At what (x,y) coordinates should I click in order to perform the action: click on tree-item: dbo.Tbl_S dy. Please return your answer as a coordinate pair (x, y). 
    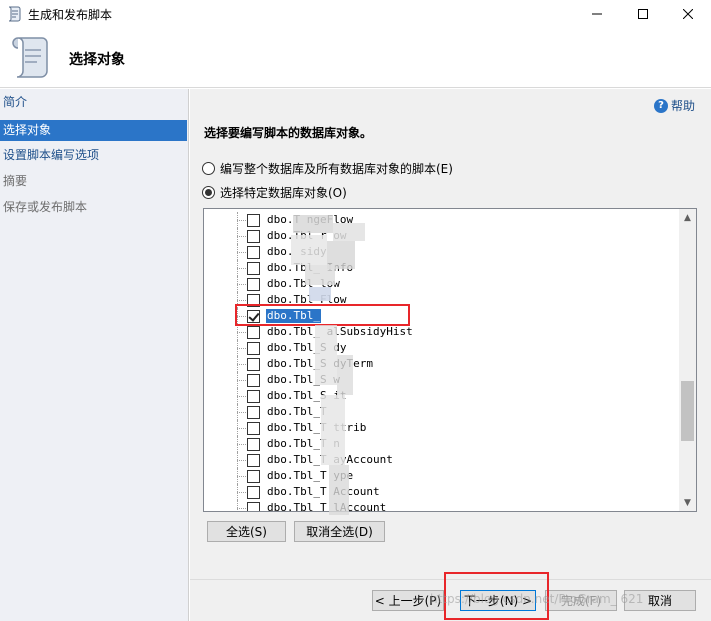
    Looking at the image, I should click on (441, 348).